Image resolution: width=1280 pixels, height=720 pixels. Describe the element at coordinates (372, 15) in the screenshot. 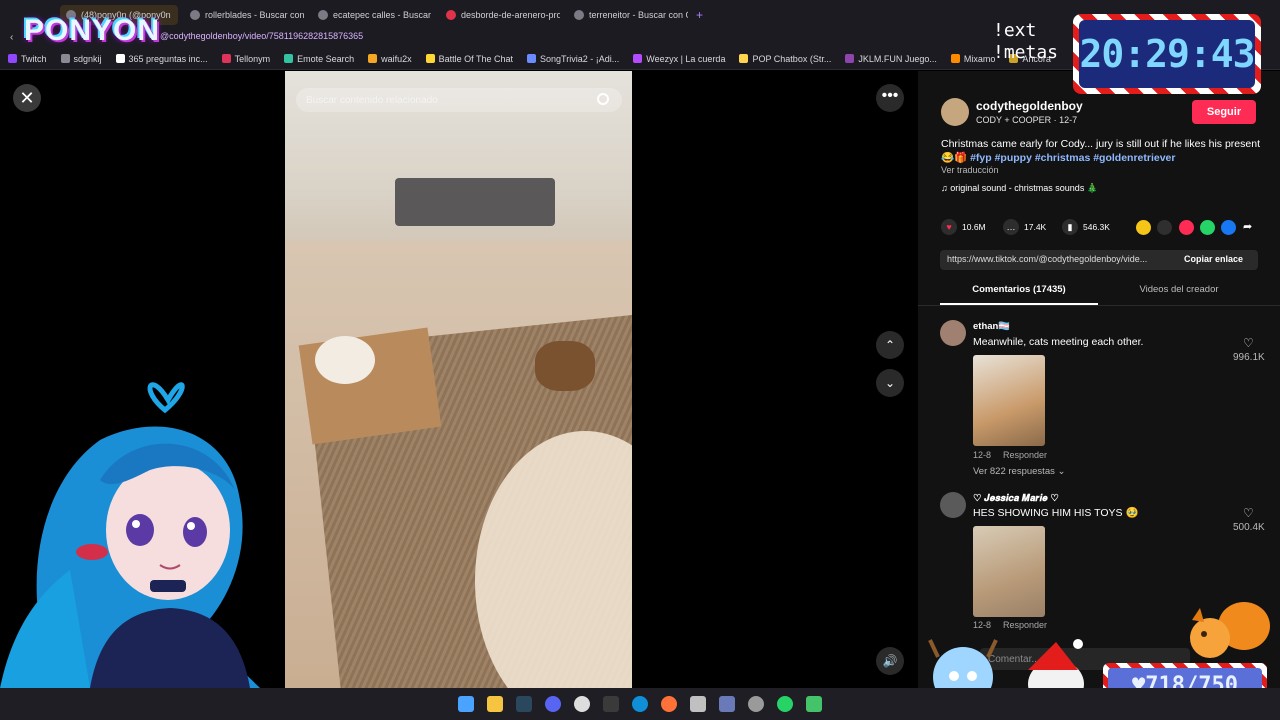

I see `tab-ecatepec: ecatepec calles - Buscar c` at that location.